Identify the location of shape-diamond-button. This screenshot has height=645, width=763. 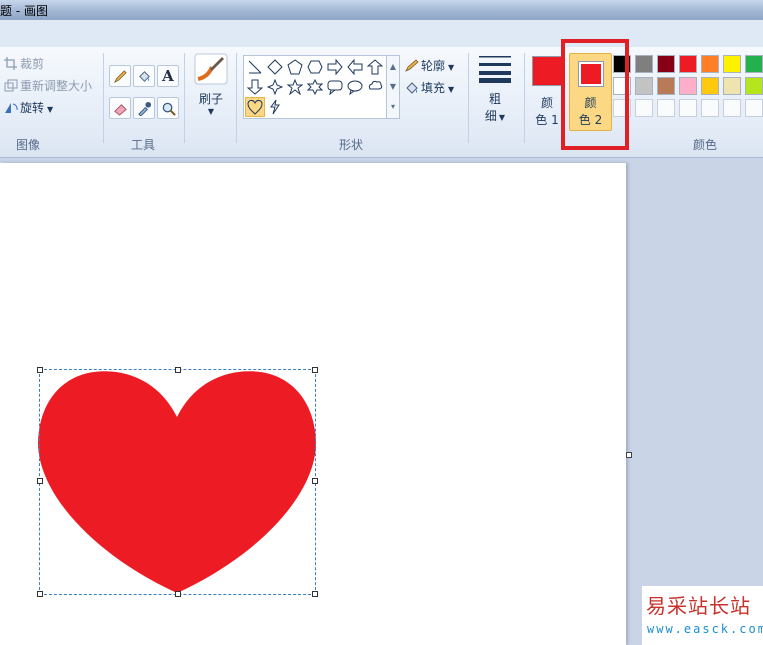
(275, 67).